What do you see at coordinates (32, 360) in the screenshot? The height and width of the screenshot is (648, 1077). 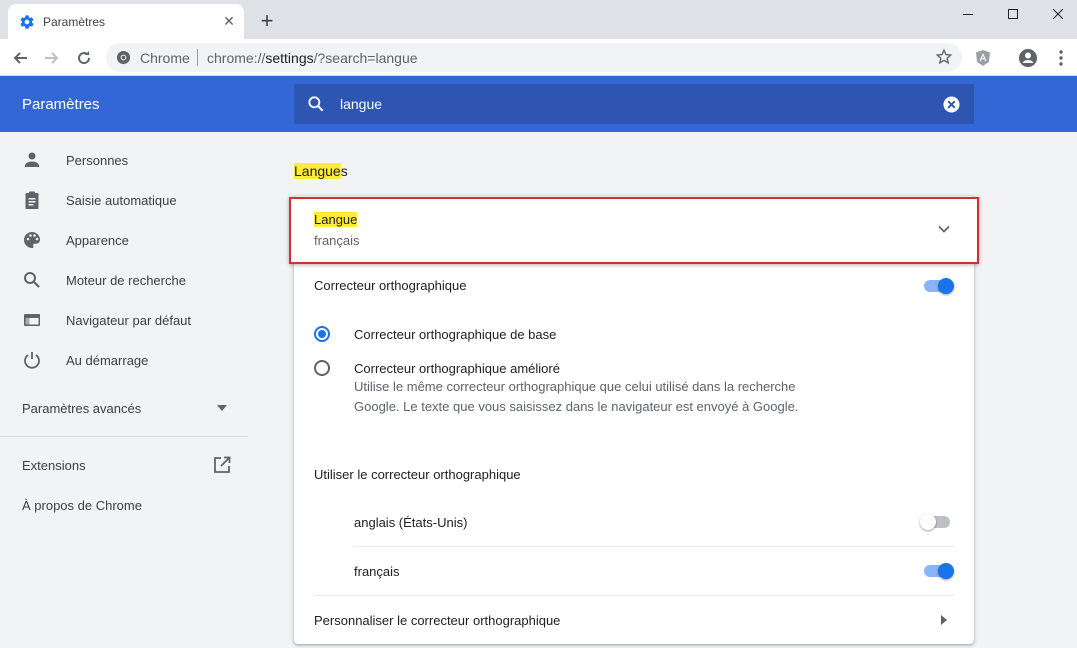 I see `power-icon` at bounding box center [32, 360].